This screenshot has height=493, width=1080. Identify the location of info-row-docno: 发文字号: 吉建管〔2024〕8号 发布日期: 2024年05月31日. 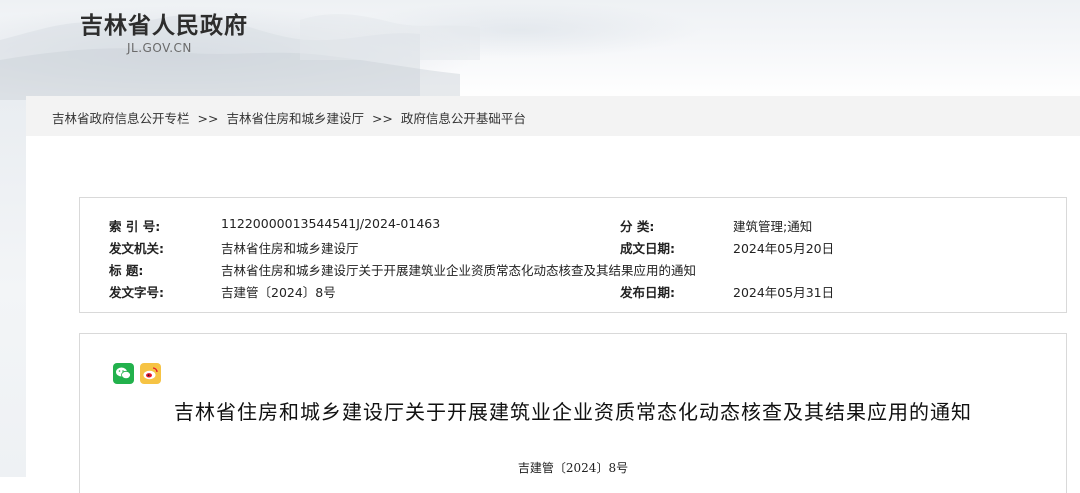
(573, 292).